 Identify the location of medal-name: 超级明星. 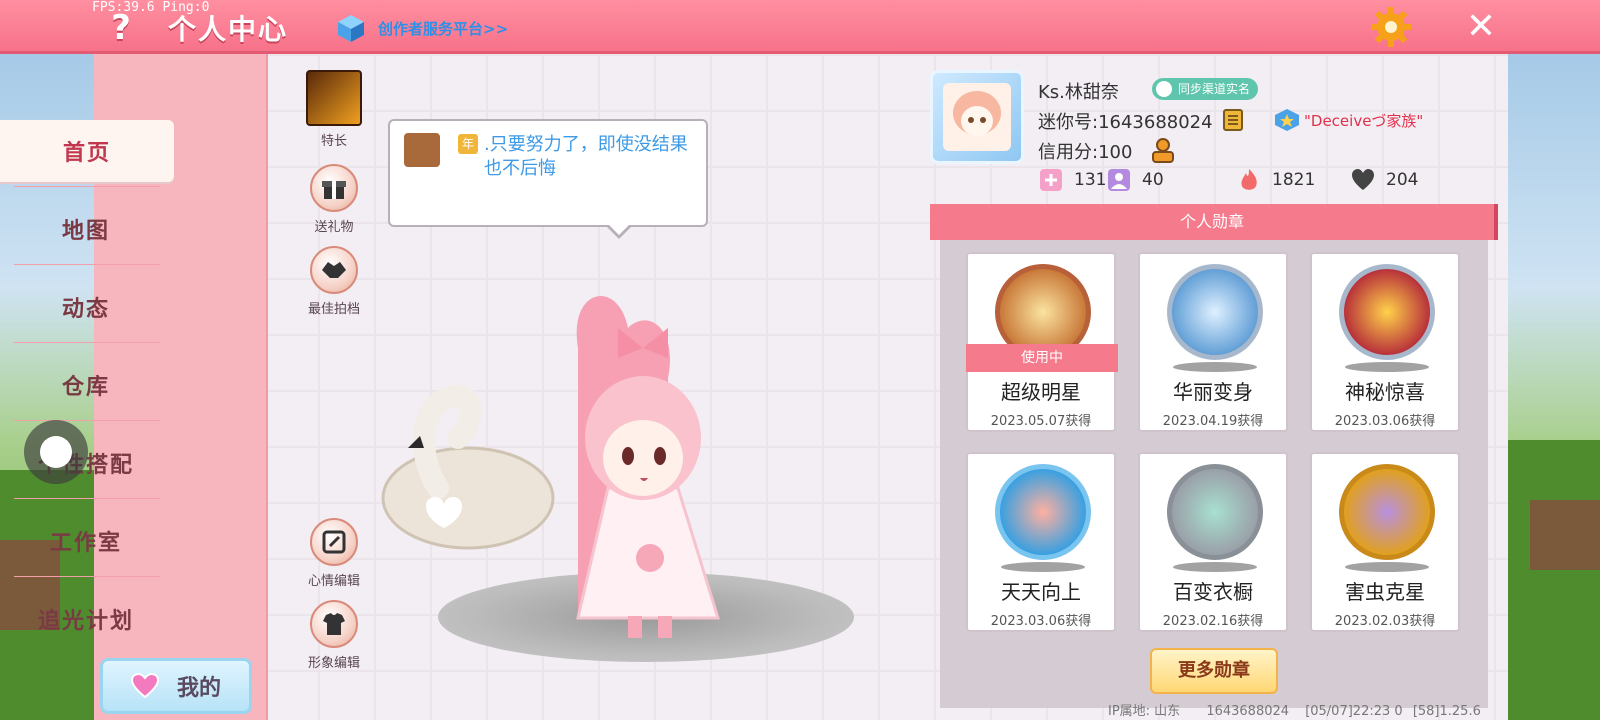
(1041, 392).